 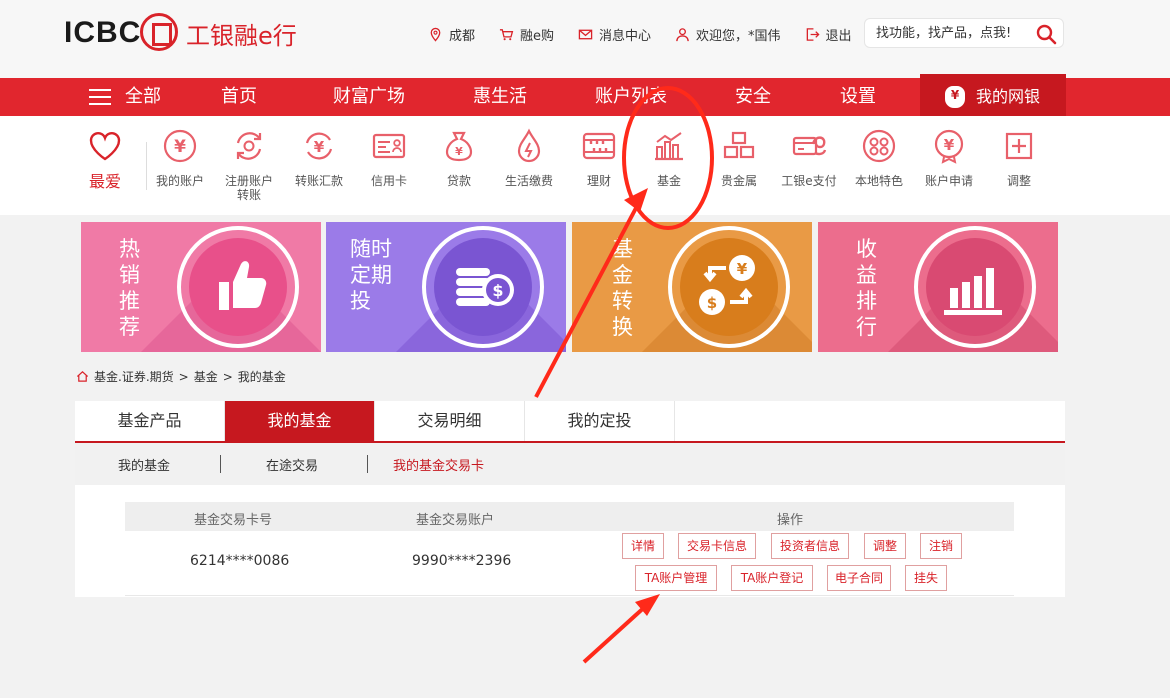 I want to click on icbc-logo-text: ICBC, so click(x=102, y=33).